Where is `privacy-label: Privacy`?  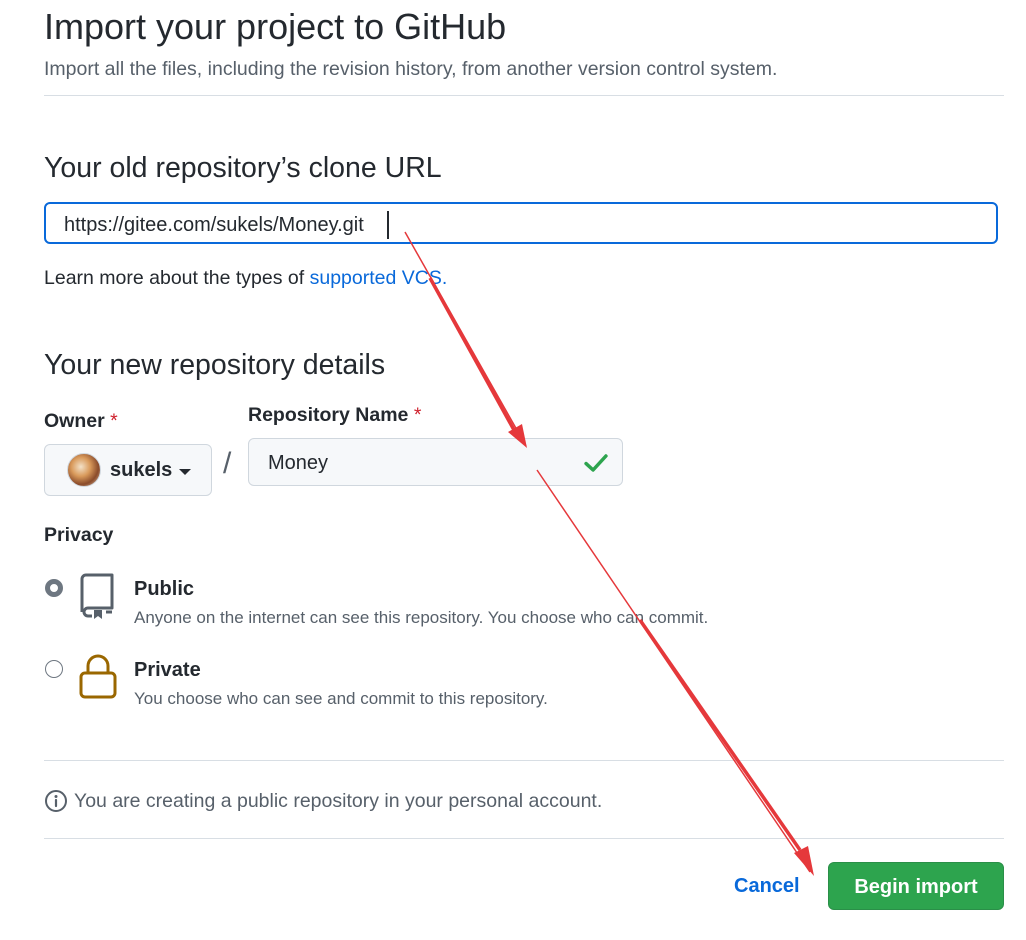
privacy-label: Privacy is located at coordinates (79, 535).